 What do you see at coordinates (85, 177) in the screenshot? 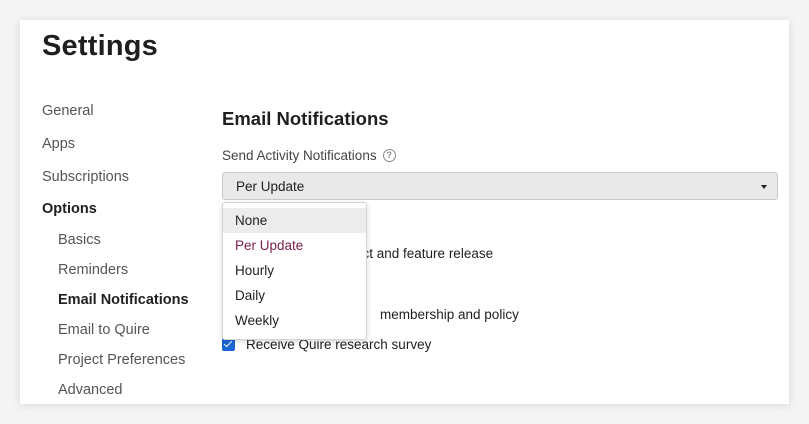
I see `sidebar-item-subscriptions: Subscriptions` at bounding box center [85, 177].